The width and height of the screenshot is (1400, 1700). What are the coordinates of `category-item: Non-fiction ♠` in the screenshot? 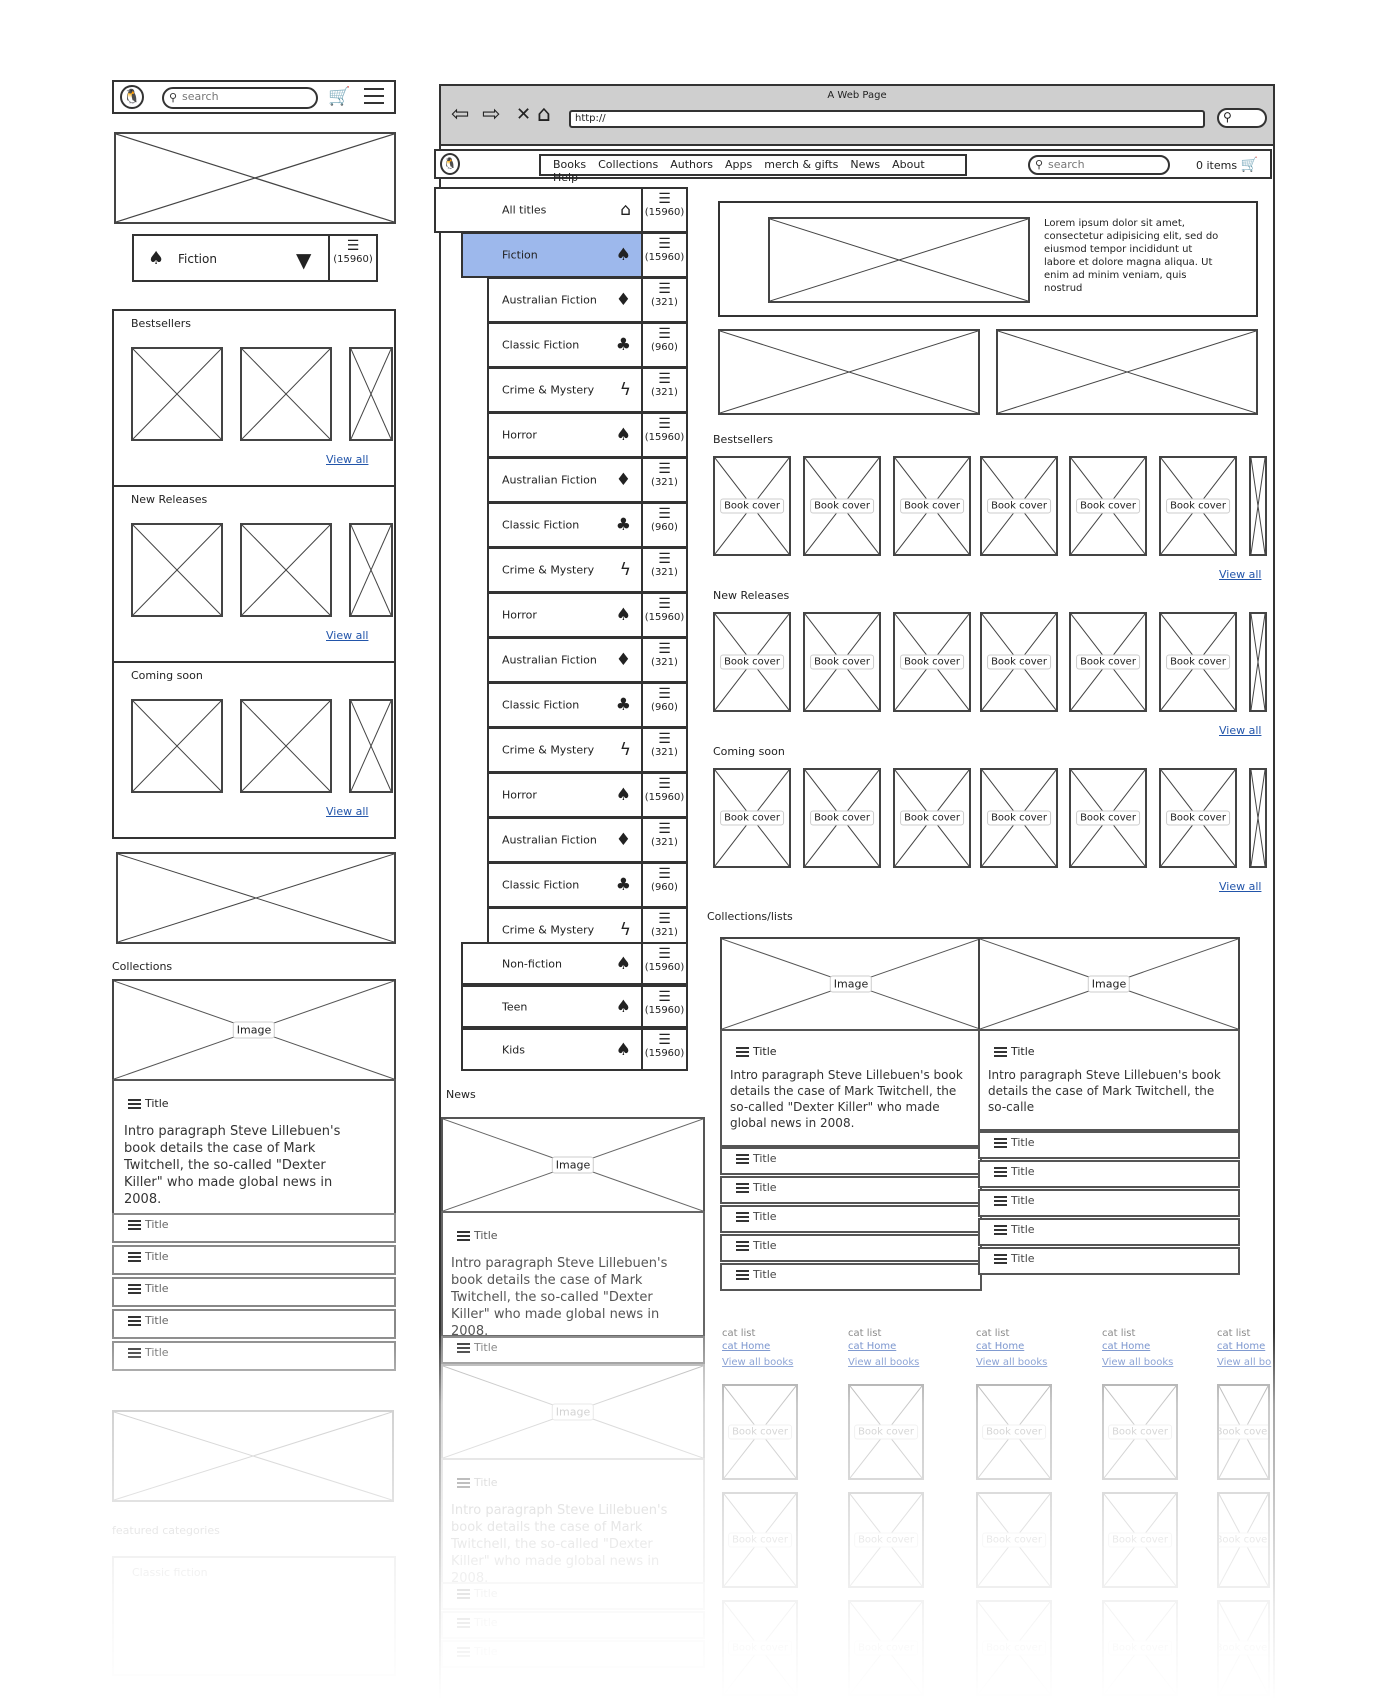 It's located at (552, 963).